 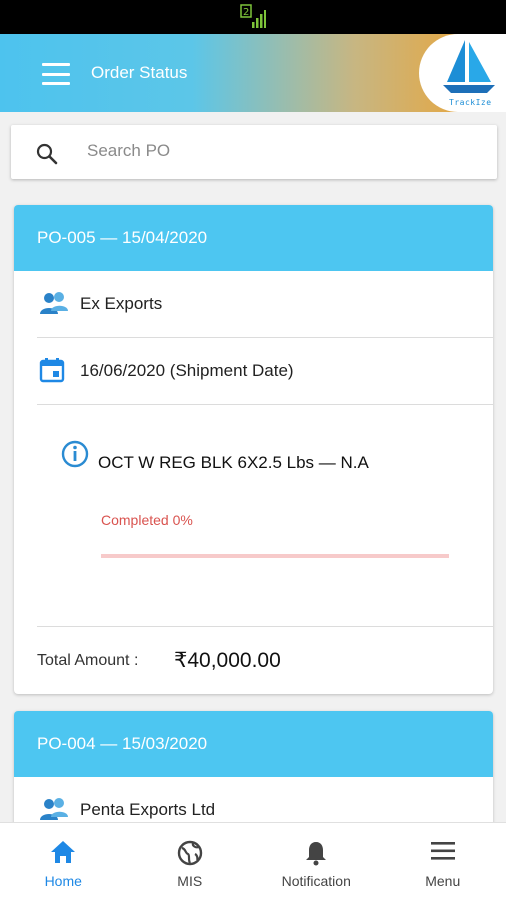 I want to click on logo-text: TrackIze, so click(x=470, y=102).